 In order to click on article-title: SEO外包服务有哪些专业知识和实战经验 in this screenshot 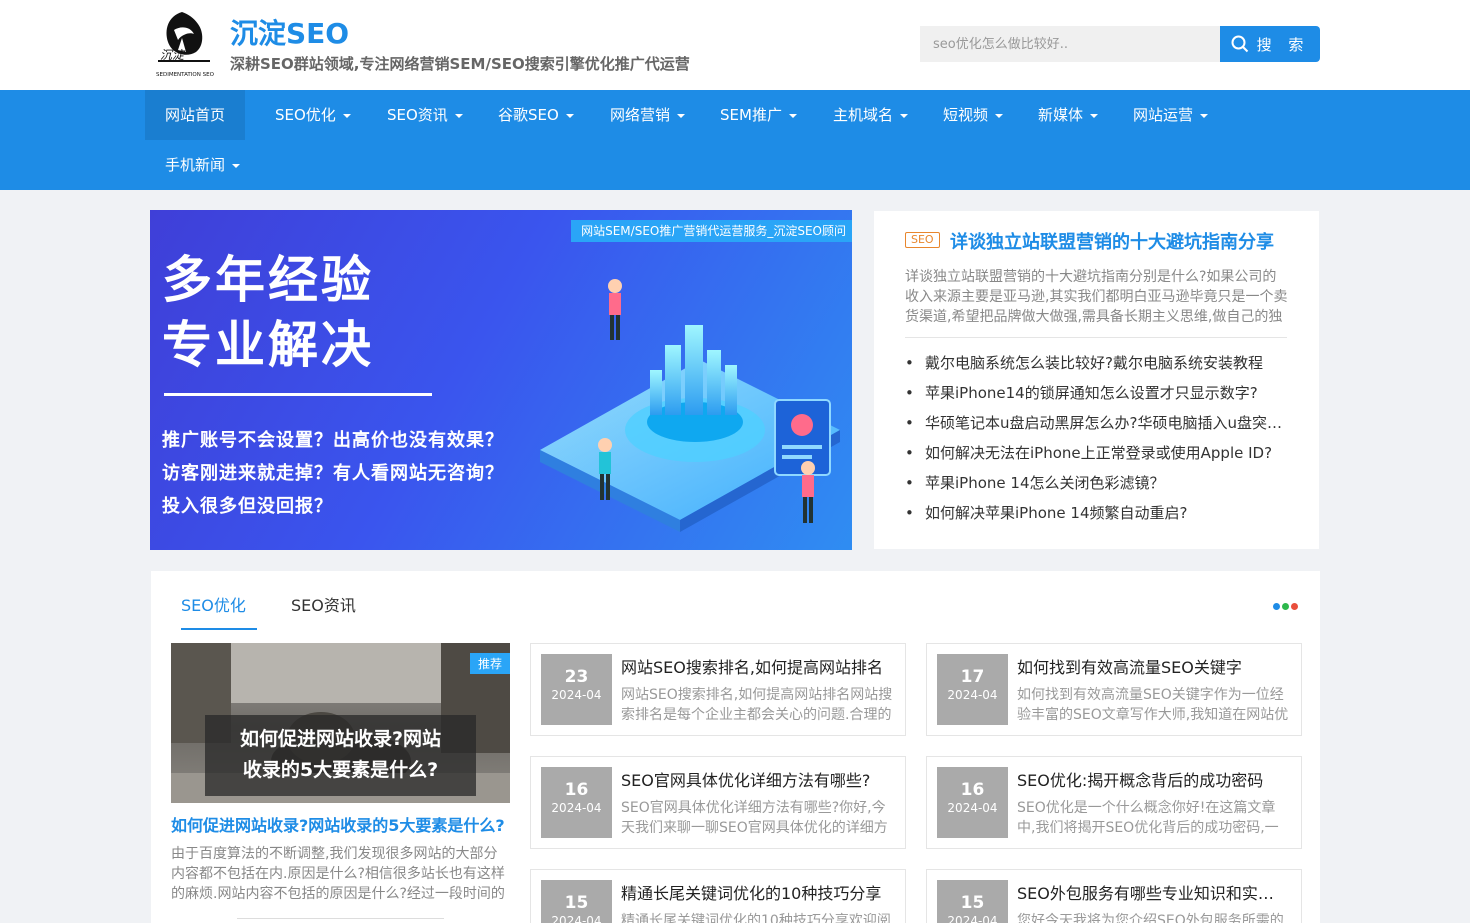, I will do `click(1153, 892)`.